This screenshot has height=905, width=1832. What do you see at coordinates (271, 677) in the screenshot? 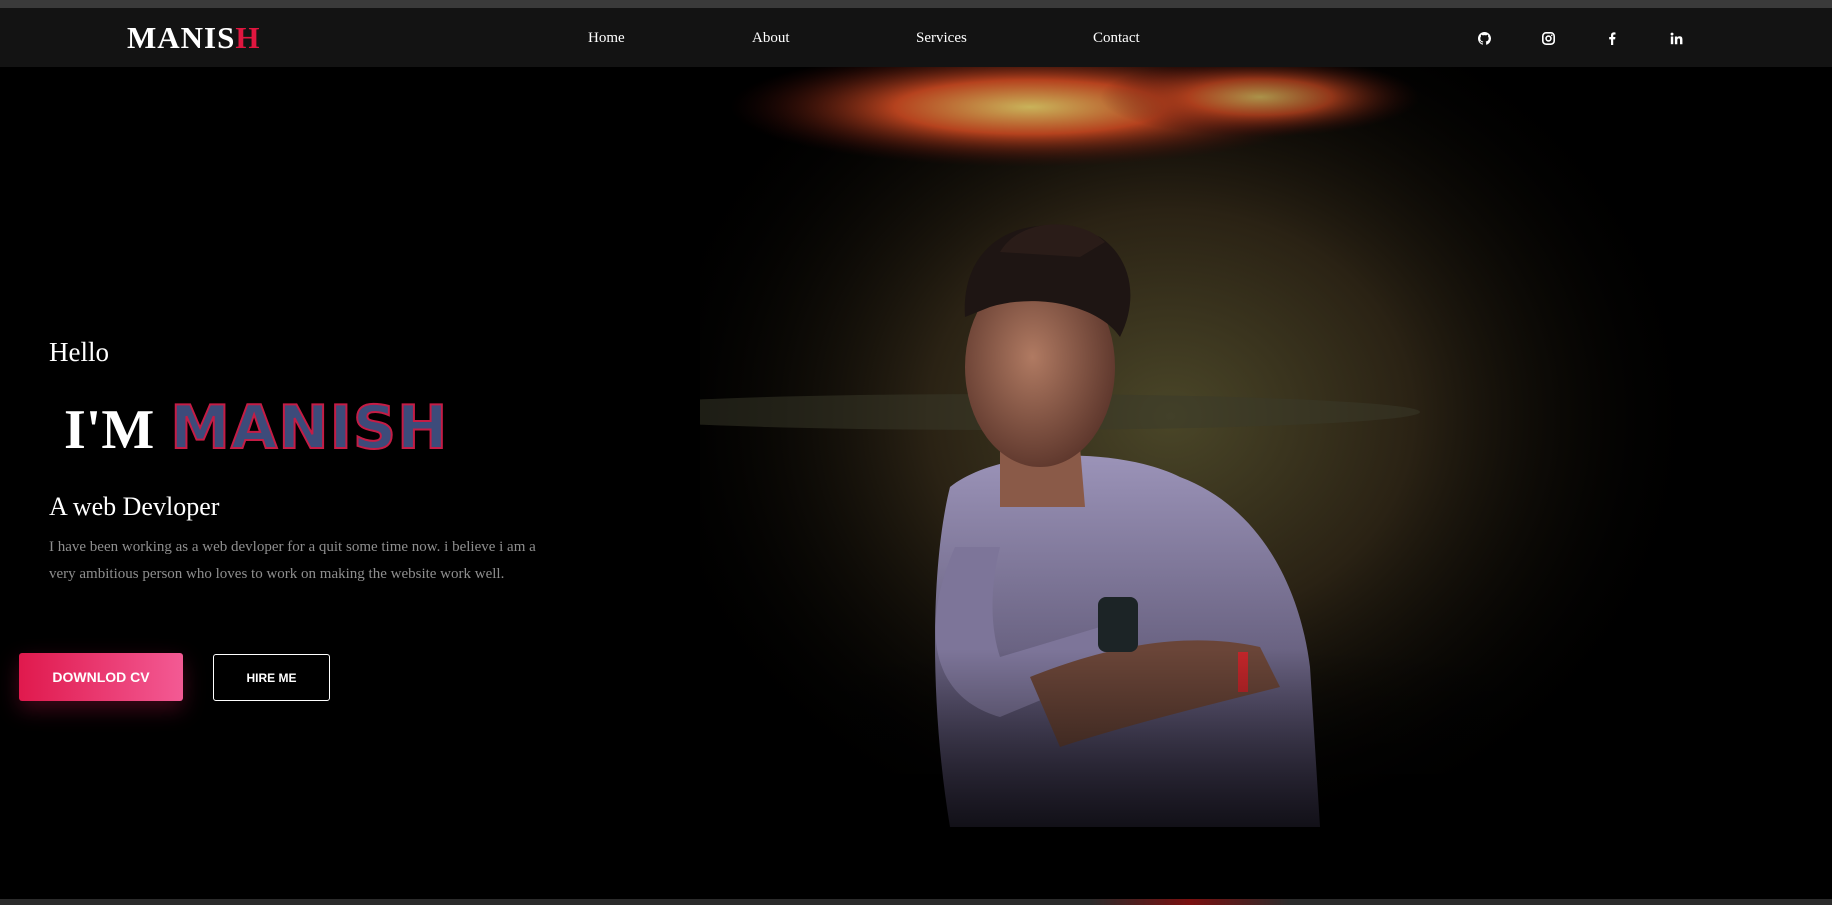
I see `hire-me-button: HIRE ME` at bounding box center [271, 677].